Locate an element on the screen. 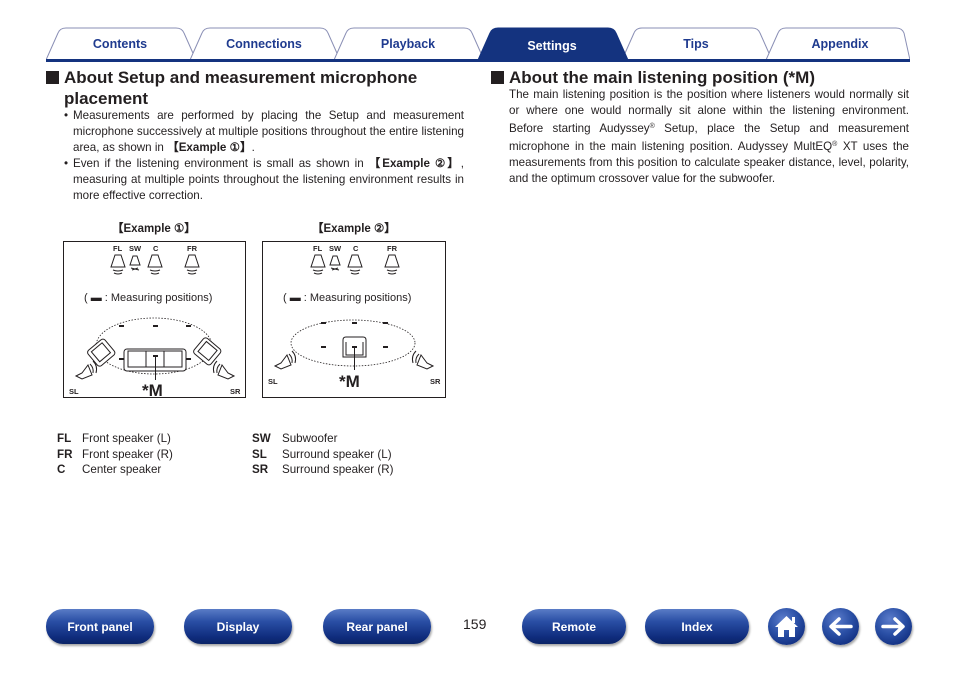  legend-row: SL Surround speaker (L) is located at coordinates (322, 455).